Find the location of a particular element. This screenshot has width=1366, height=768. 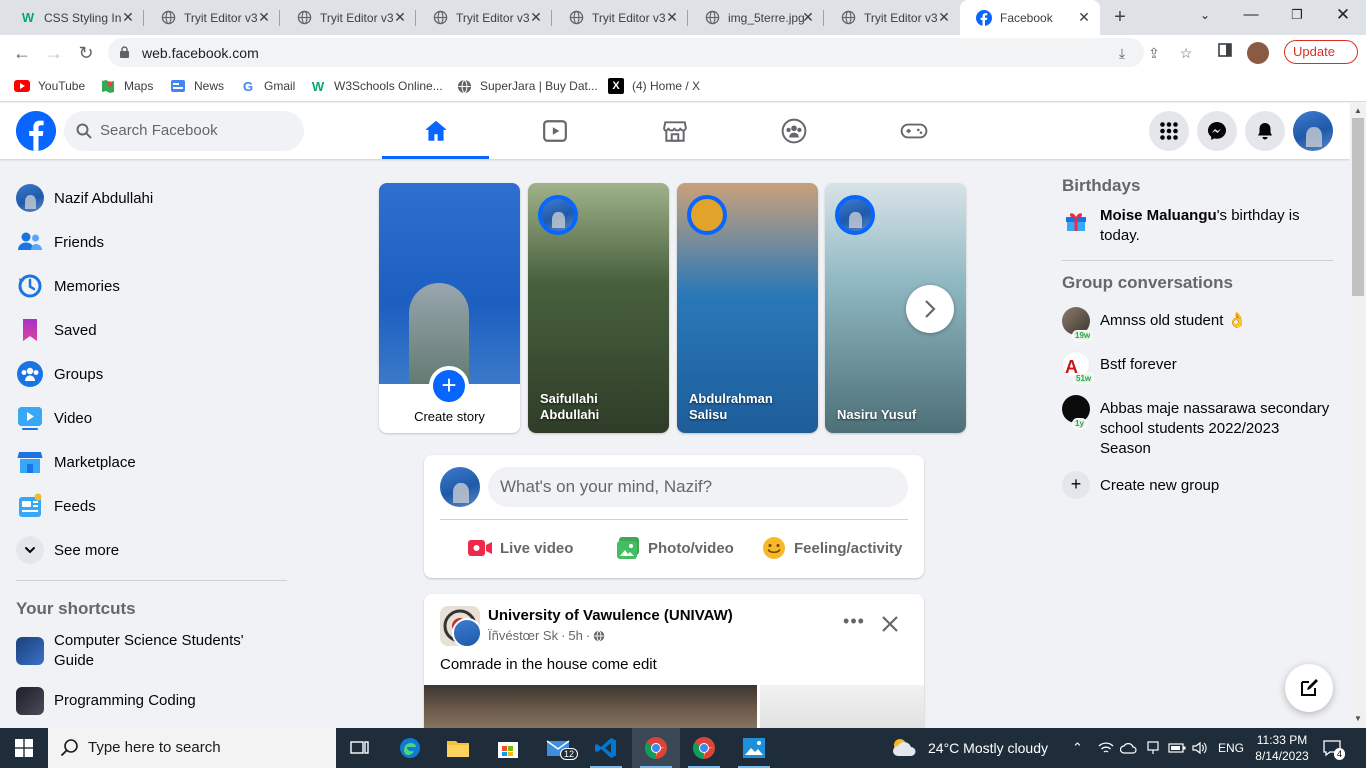

bookmark-item: X (4) Home / X is located at coordinates (654, 86).